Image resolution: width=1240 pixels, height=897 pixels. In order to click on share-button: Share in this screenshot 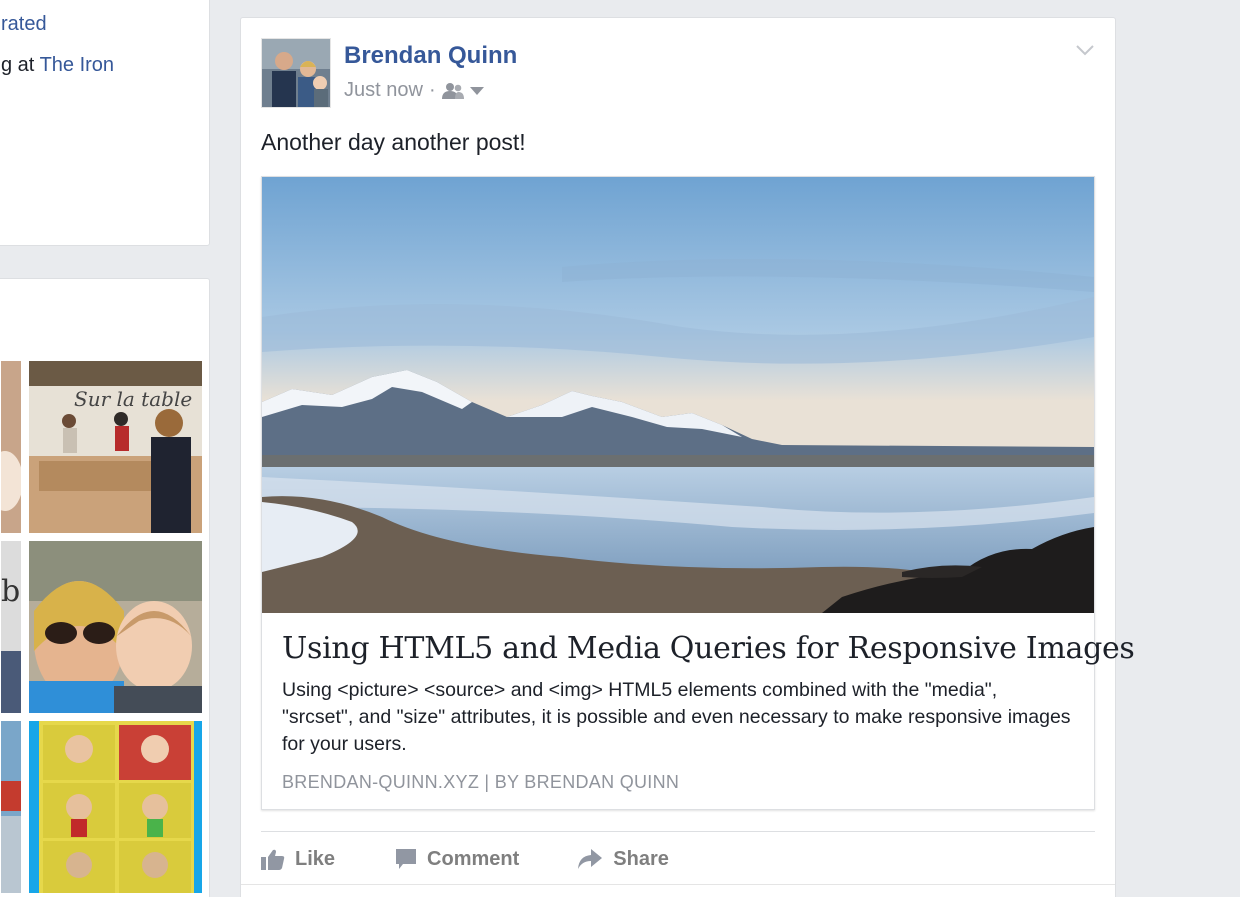, I will do `click(623, 859)`.